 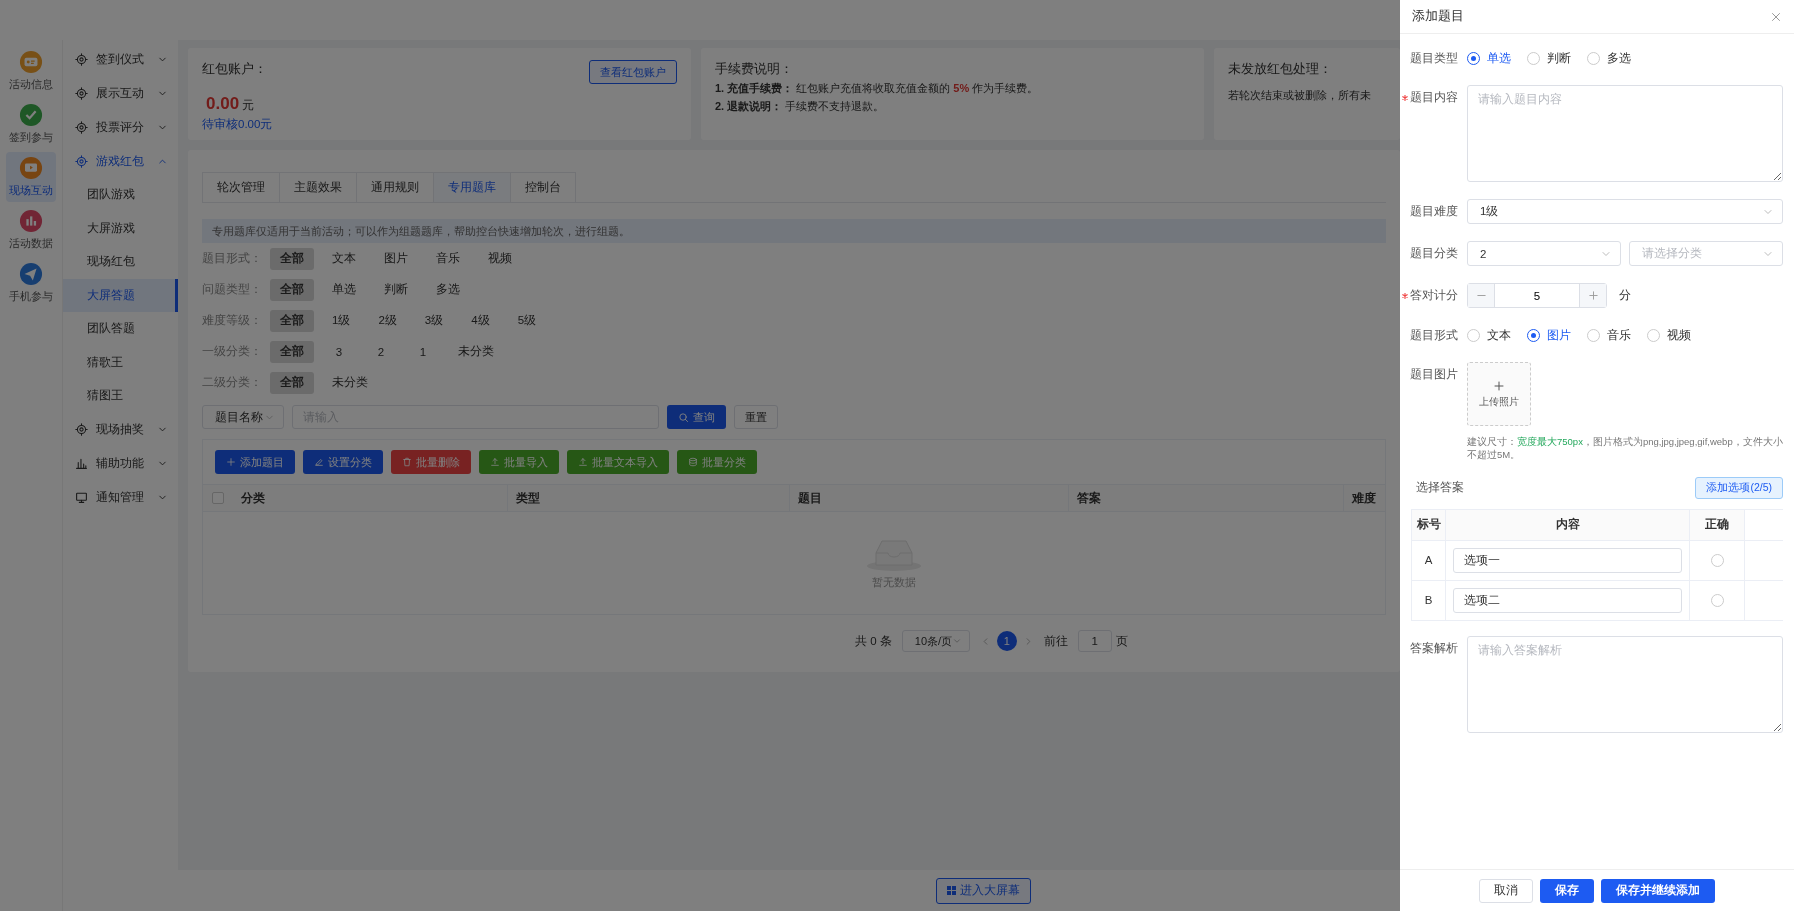 I want to click on menu-item: 现场红包, so click(x=120, y=262).